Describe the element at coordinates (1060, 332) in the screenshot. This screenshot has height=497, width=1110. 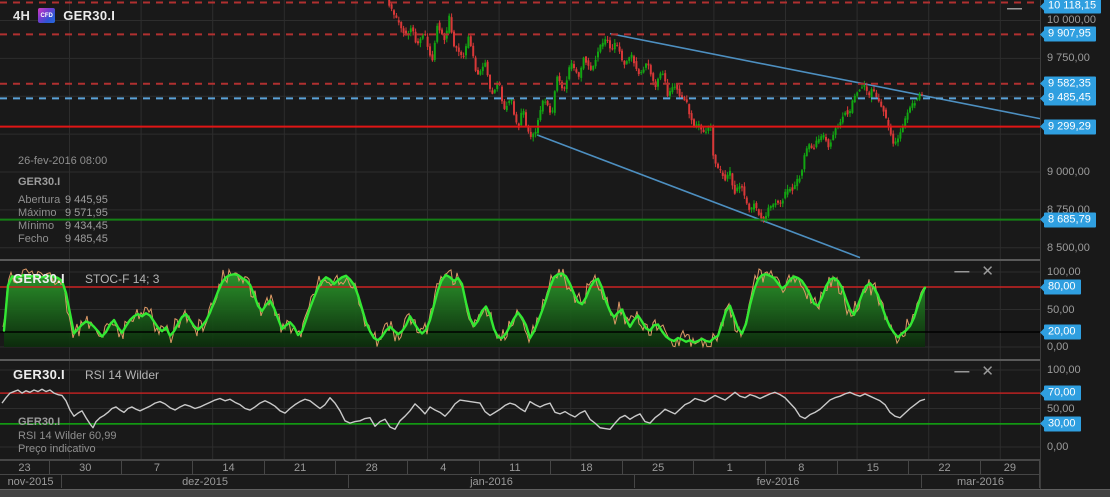
I see `price-badge: 20,00` at that location.